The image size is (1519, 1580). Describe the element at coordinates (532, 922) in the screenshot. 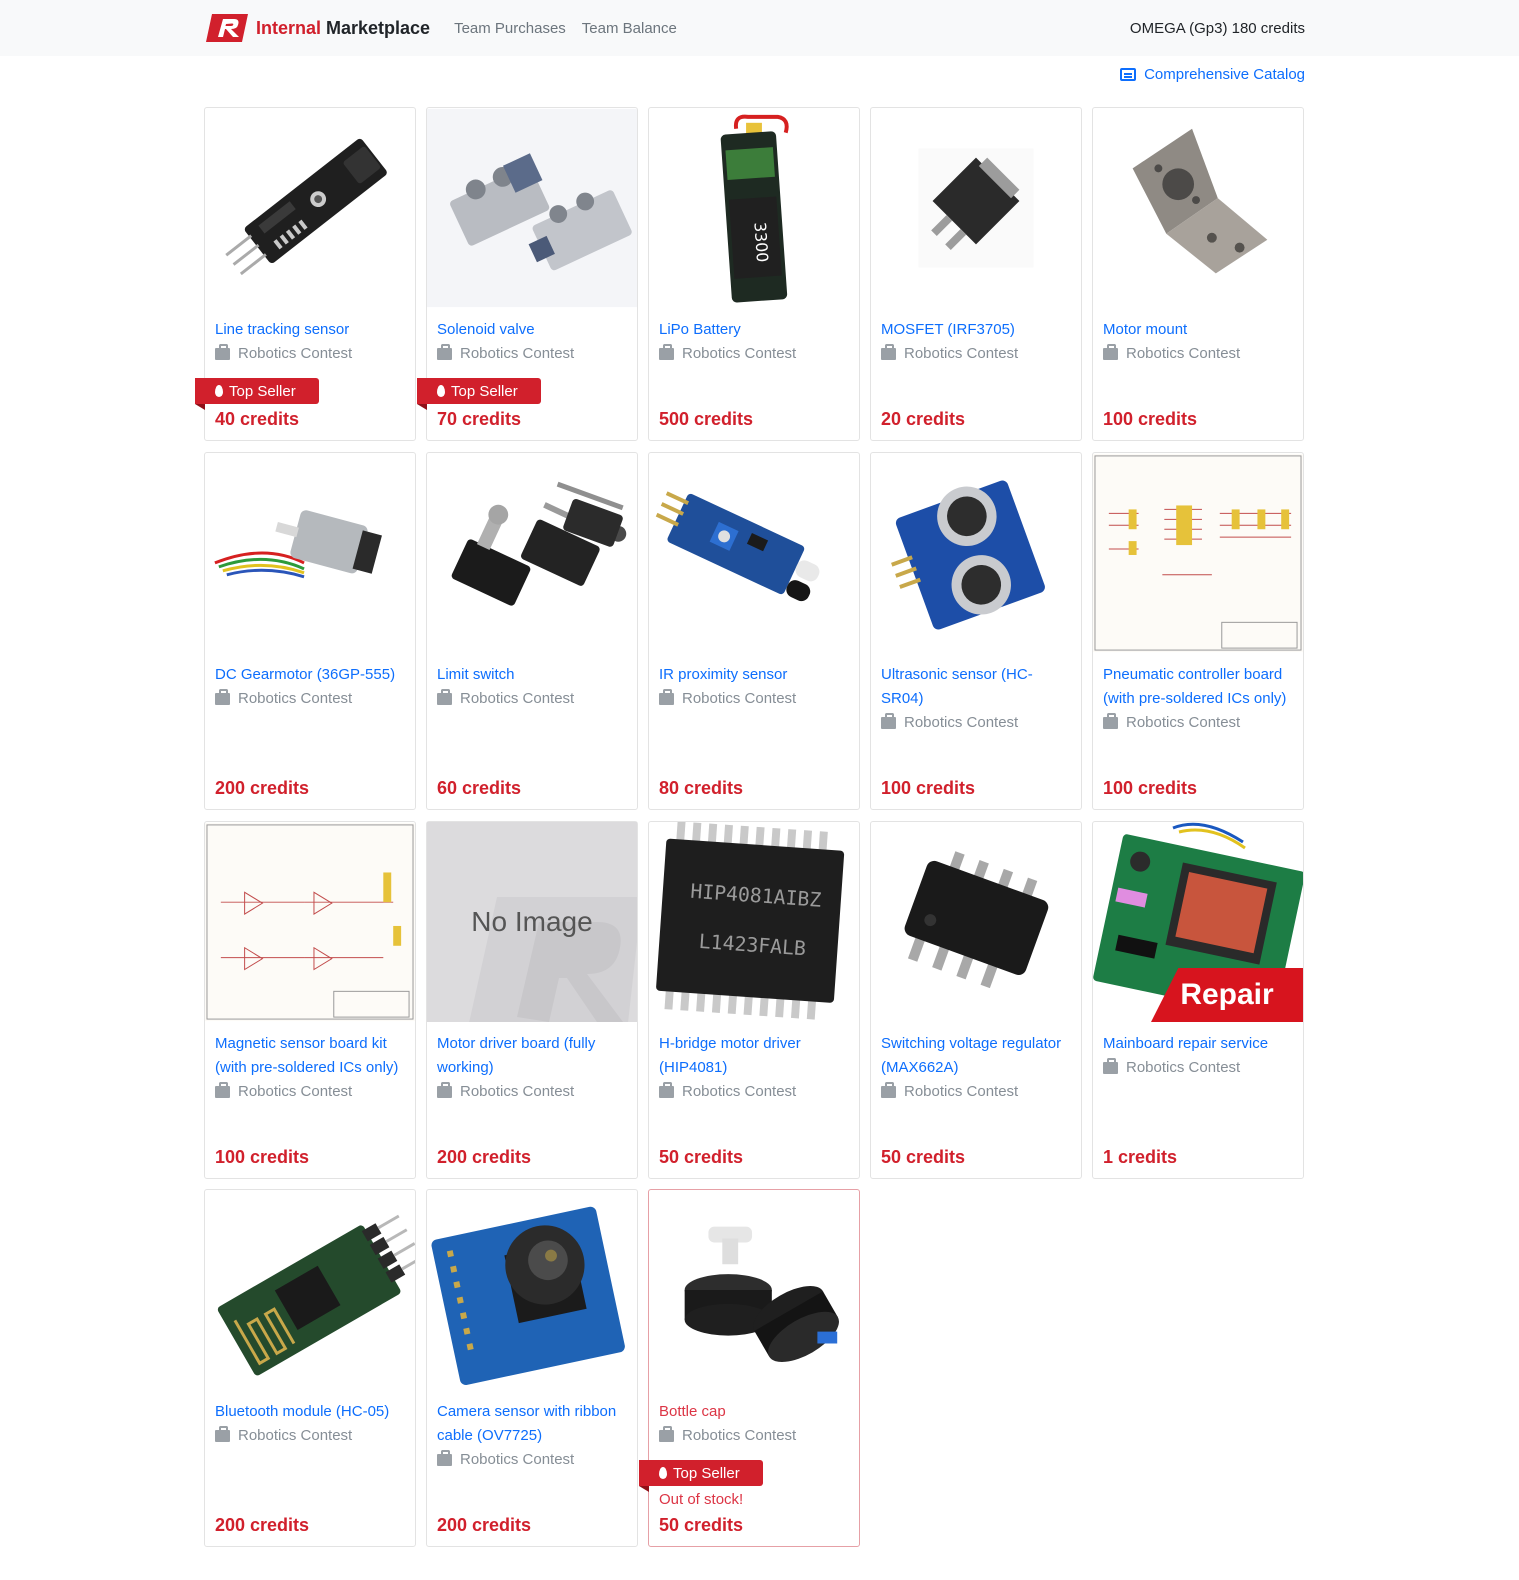

I see `no-image-placeholder: No Image` at that location.